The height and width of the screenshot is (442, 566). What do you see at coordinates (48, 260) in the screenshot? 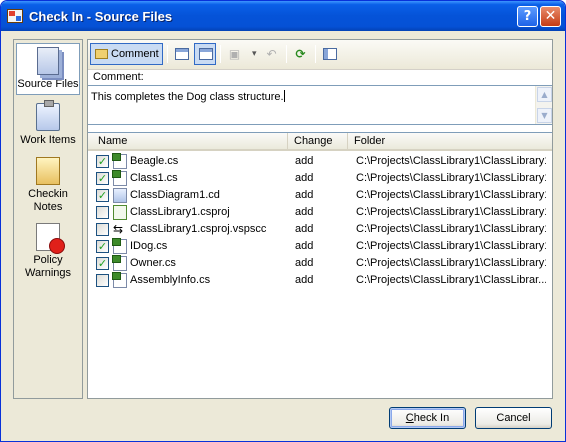
I see `nav-policy-warnings-label-1: Policy` at bounding box center [48, 260].